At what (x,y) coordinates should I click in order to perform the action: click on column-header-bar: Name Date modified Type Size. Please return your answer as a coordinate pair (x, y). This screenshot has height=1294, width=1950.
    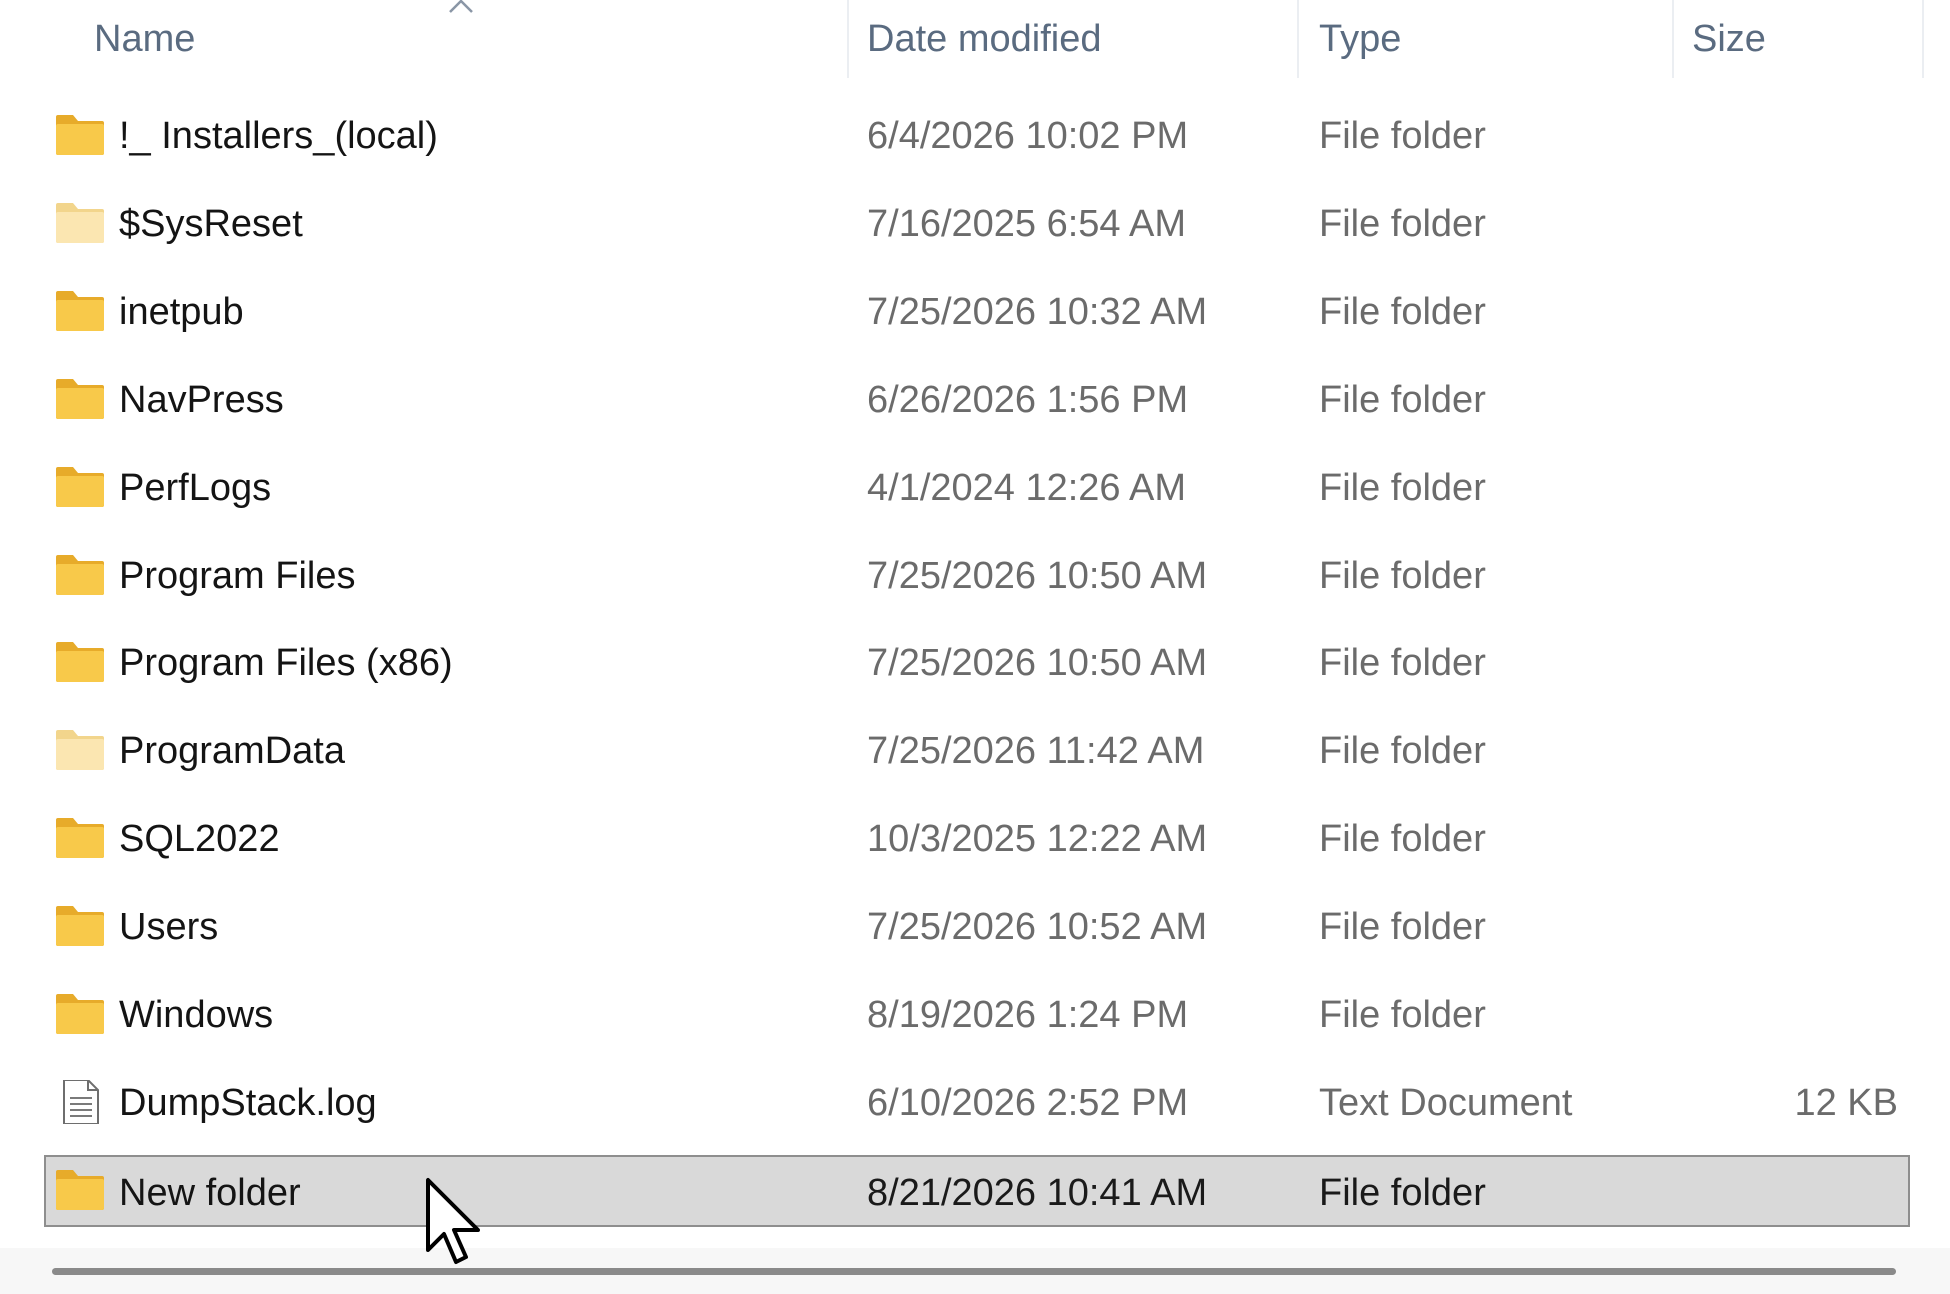
    Looking at the image, I should click on (975, 39).